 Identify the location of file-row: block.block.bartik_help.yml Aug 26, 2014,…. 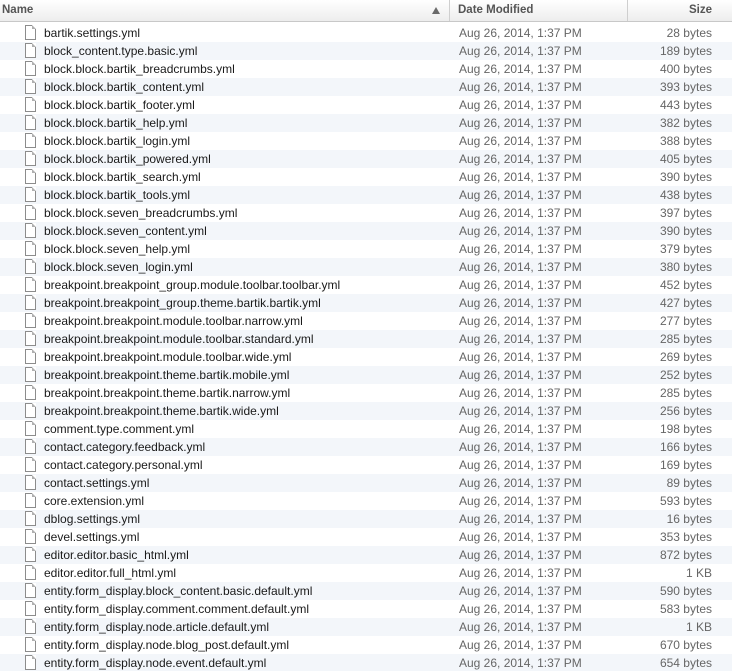
(366, 123).